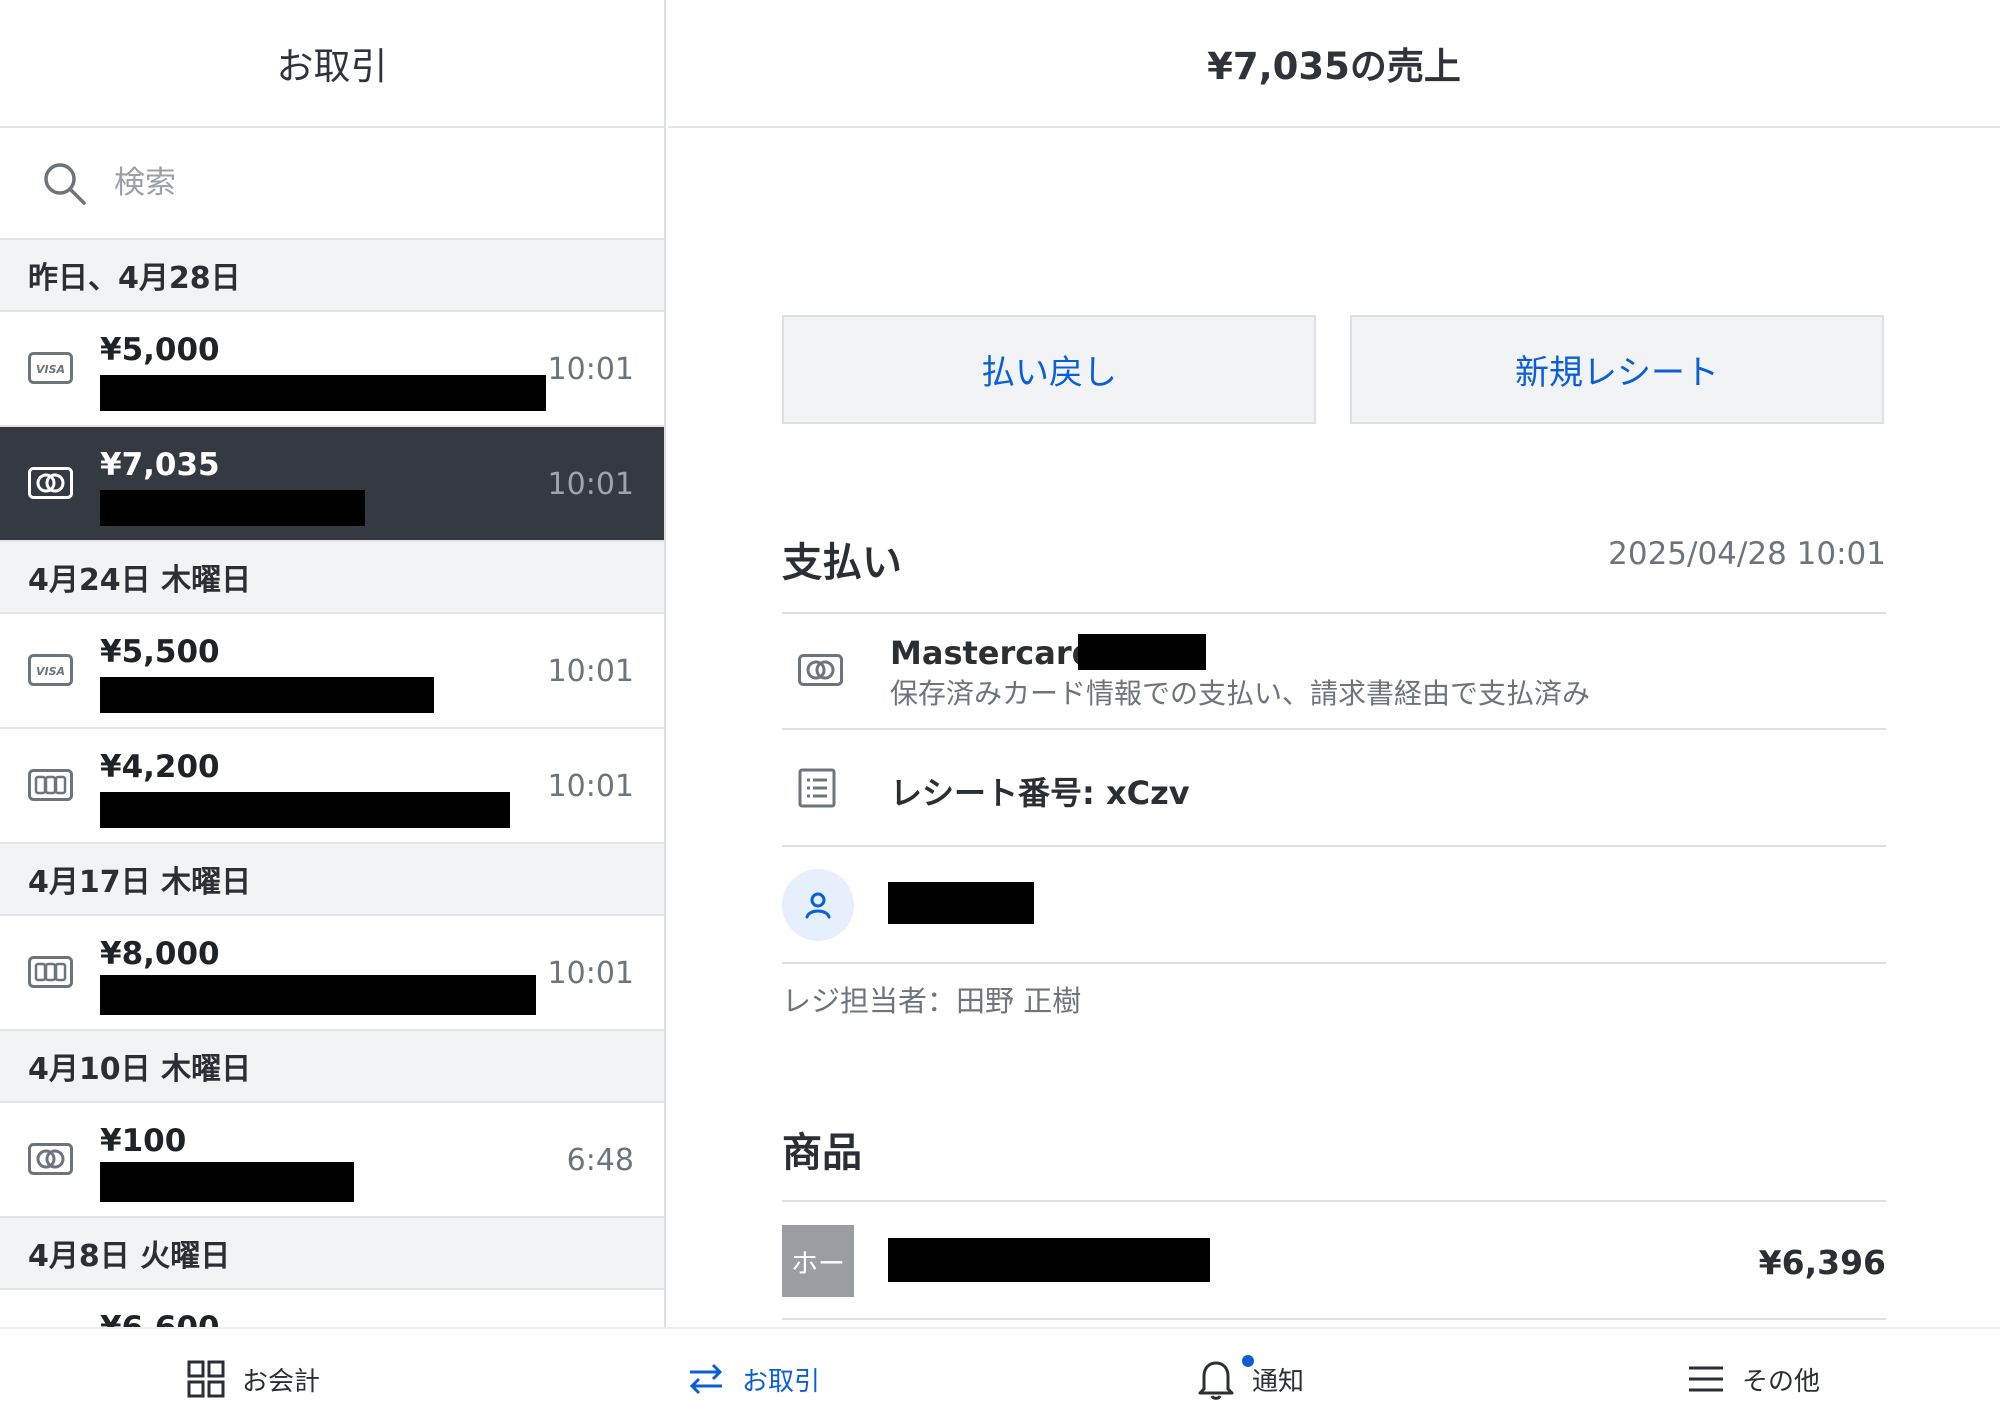 The height and width of the screenshot is (1427, 2000). I want to click on transaction-row: ¥8,000 10:01, so click(332, 973).